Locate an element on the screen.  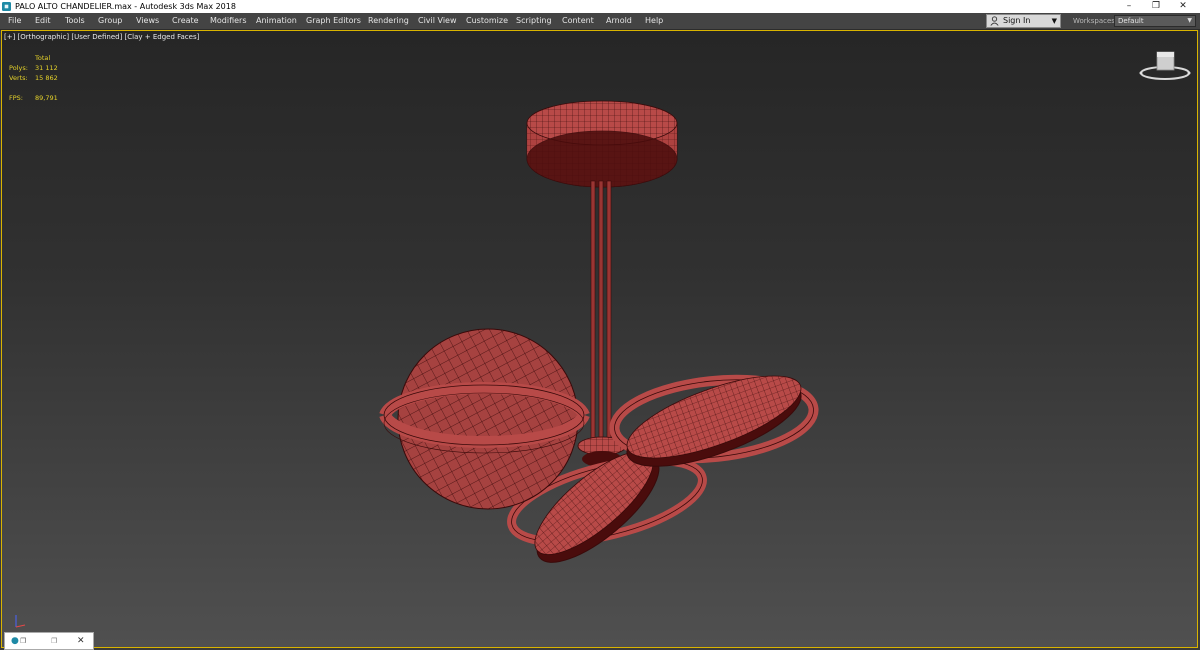
close-icon: ✕ is located at coordinates (81, 641).